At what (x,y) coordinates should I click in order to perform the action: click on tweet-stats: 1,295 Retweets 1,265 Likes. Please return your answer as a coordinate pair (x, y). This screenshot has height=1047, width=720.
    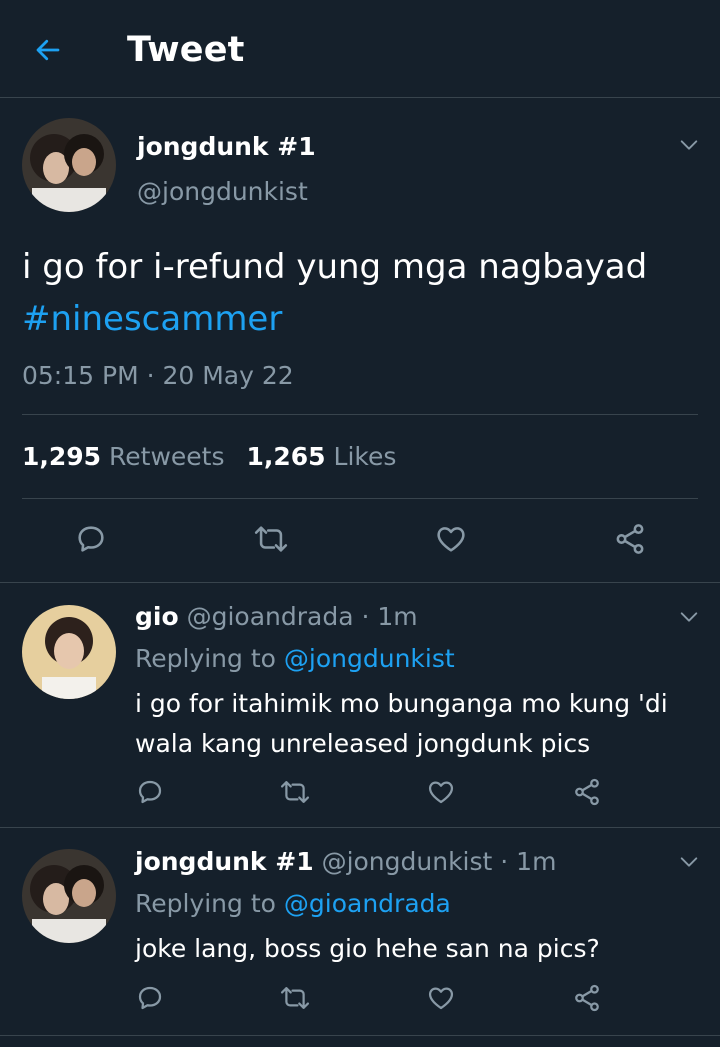
    Looking at the image, I should click on (209, 456).